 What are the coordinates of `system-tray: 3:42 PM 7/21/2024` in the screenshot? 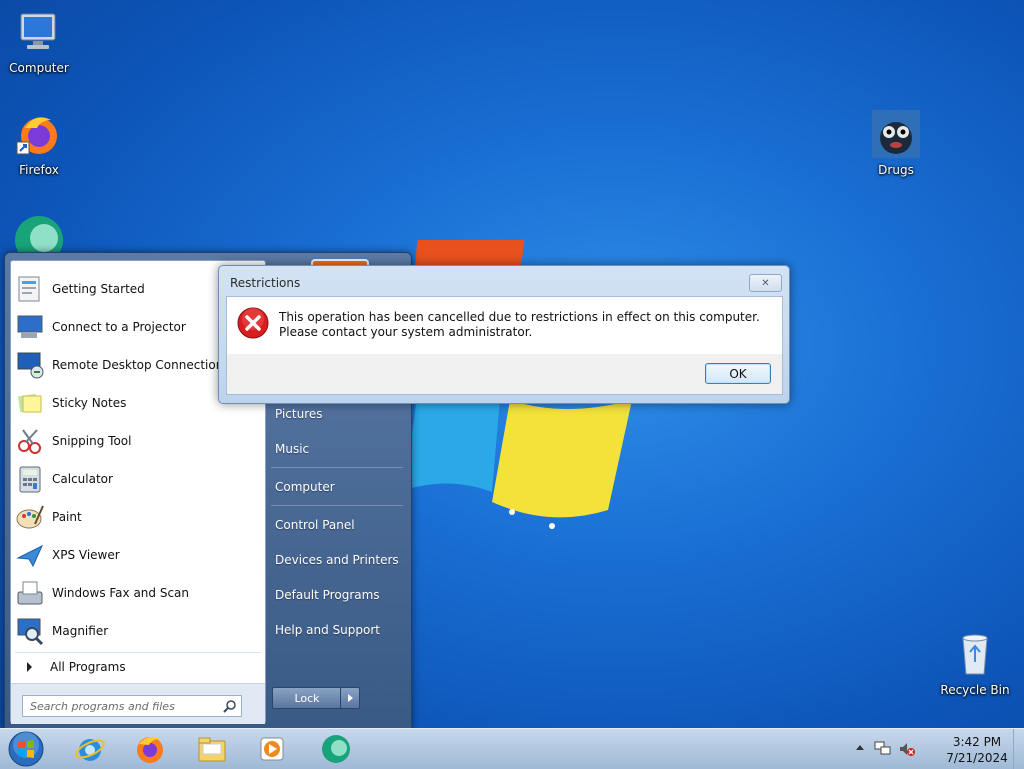 It's located at (939, 749).